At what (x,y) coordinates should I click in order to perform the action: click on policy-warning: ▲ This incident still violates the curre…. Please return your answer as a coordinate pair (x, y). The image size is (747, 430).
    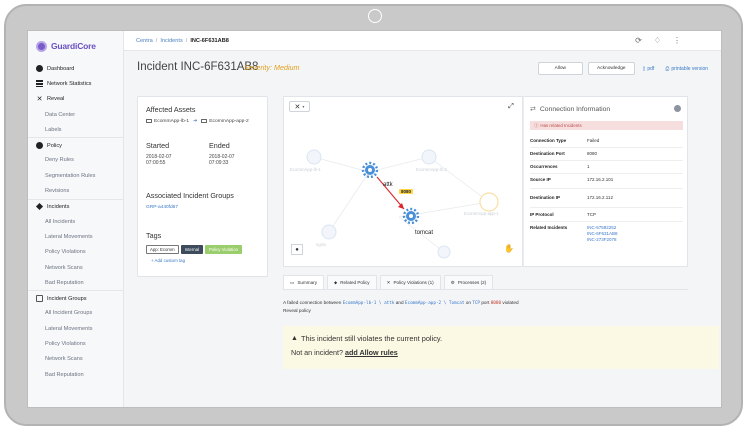
    Looking at the image, I should click on (501, 347).